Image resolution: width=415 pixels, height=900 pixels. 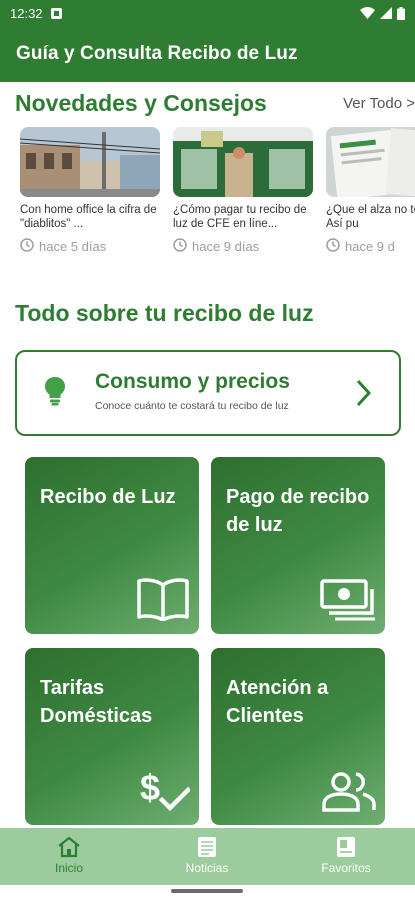 I want to click on notification-icon, so click(x=56, y=13).